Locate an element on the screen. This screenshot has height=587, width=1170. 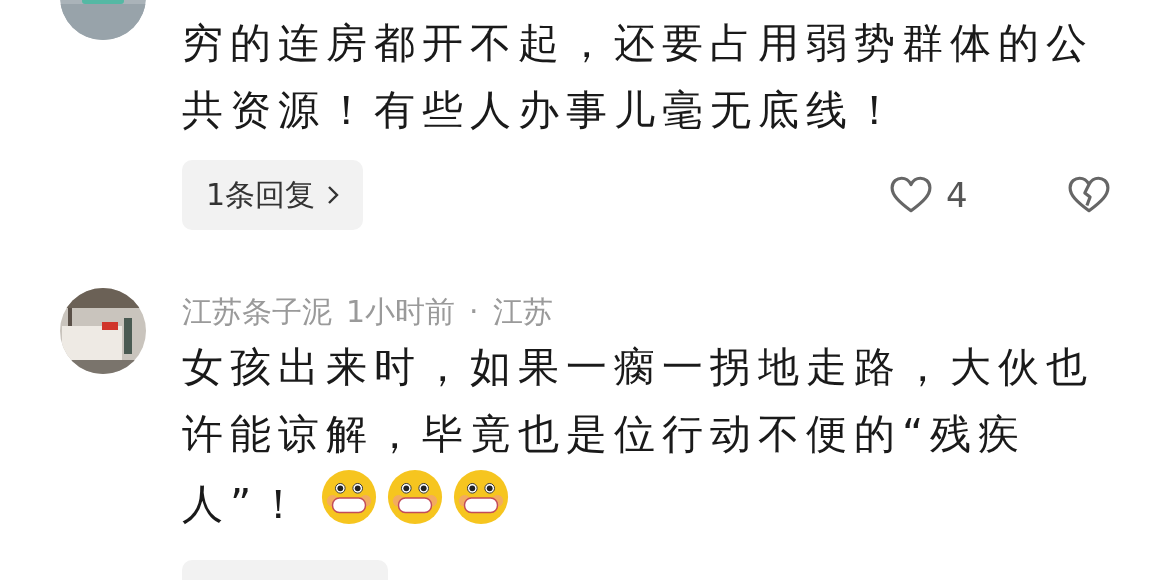
comment-location: 江苏 is located at coordinates (522, 312).